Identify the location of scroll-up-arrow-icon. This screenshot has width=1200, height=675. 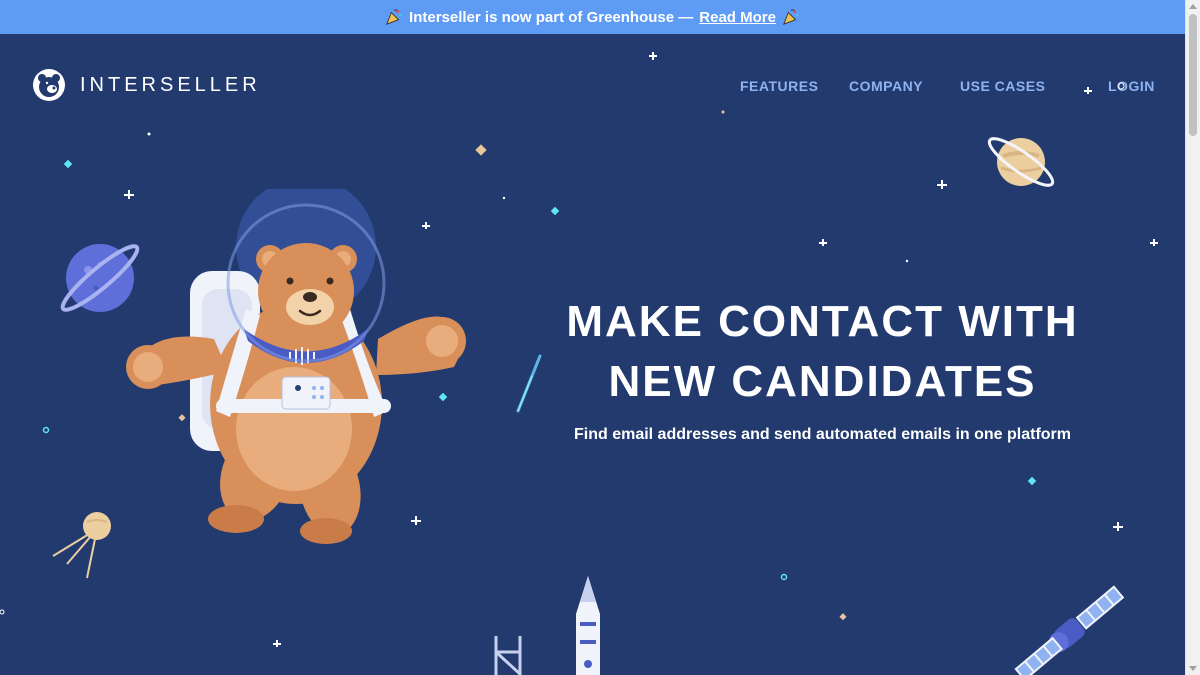
(1193, 6).